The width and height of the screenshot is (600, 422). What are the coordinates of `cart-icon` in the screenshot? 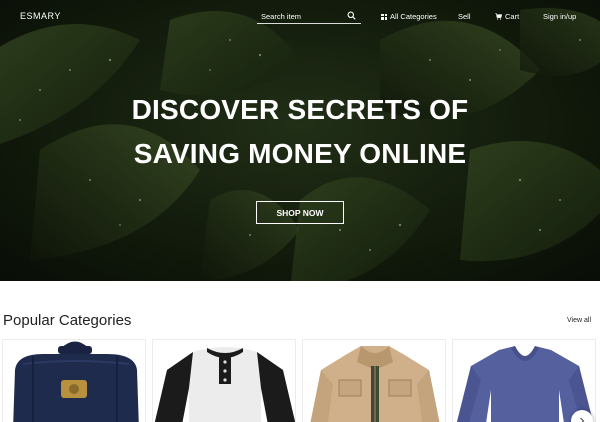 It's located at (498, 16).